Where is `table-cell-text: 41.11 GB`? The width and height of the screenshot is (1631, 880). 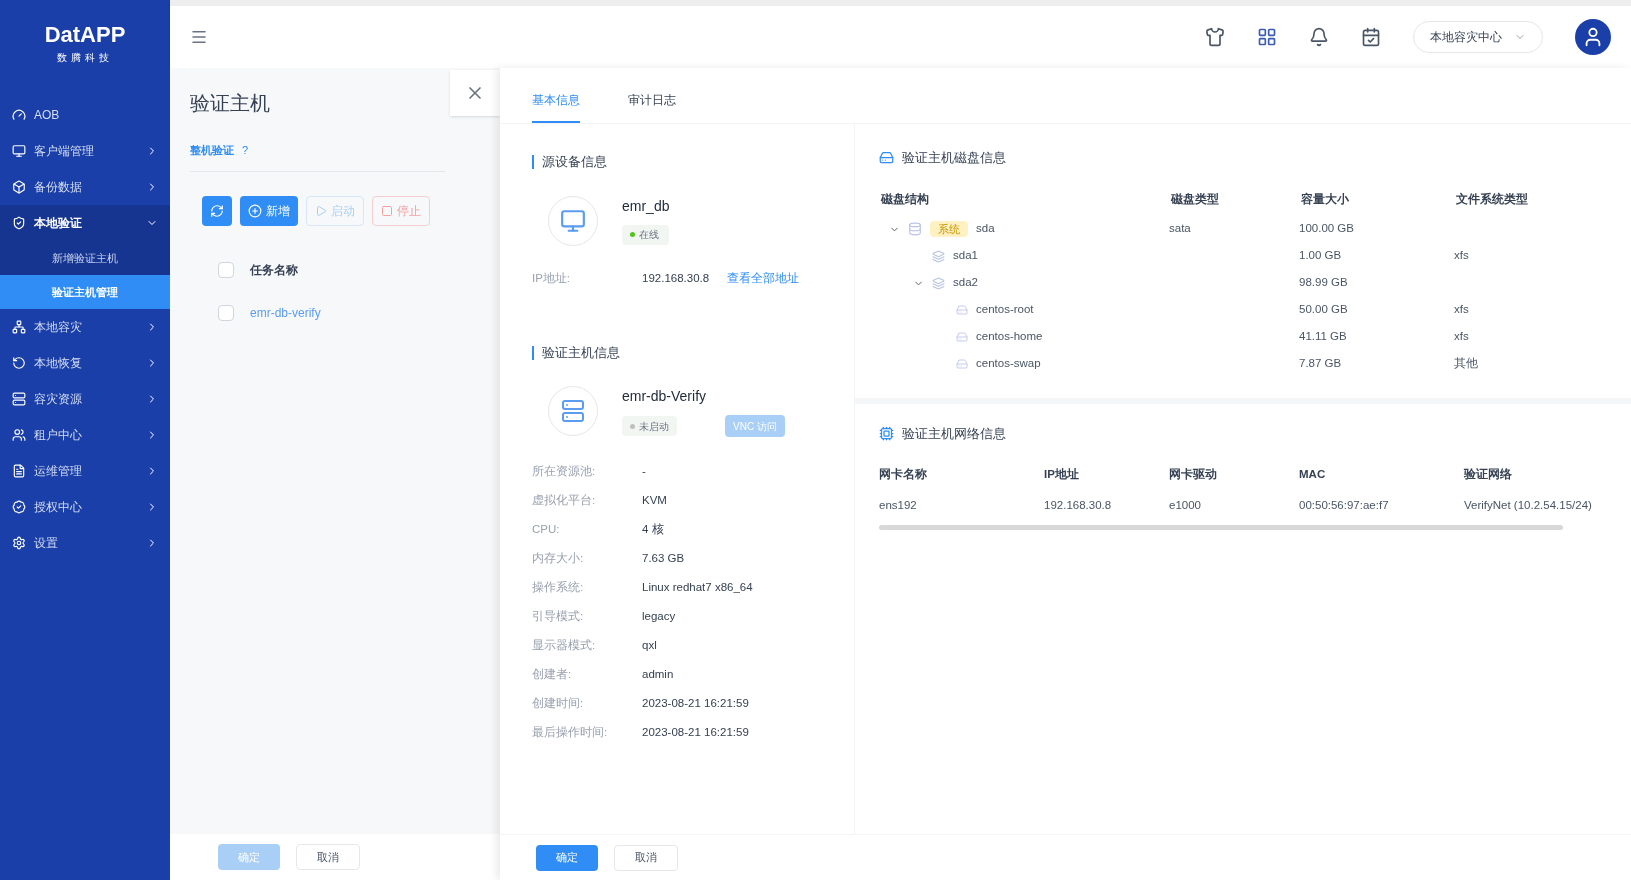
table-cell-text: 41.11 GB is located at coordinates (1323, 337).